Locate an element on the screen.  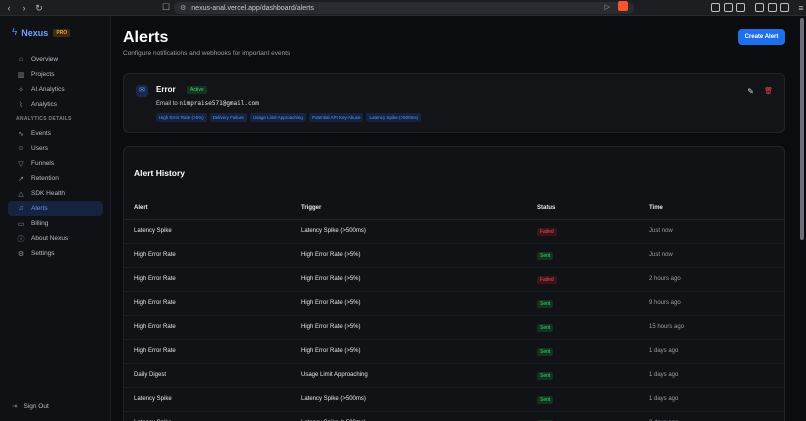
menu-icon: ≡ is located at coordinates (800, 8).